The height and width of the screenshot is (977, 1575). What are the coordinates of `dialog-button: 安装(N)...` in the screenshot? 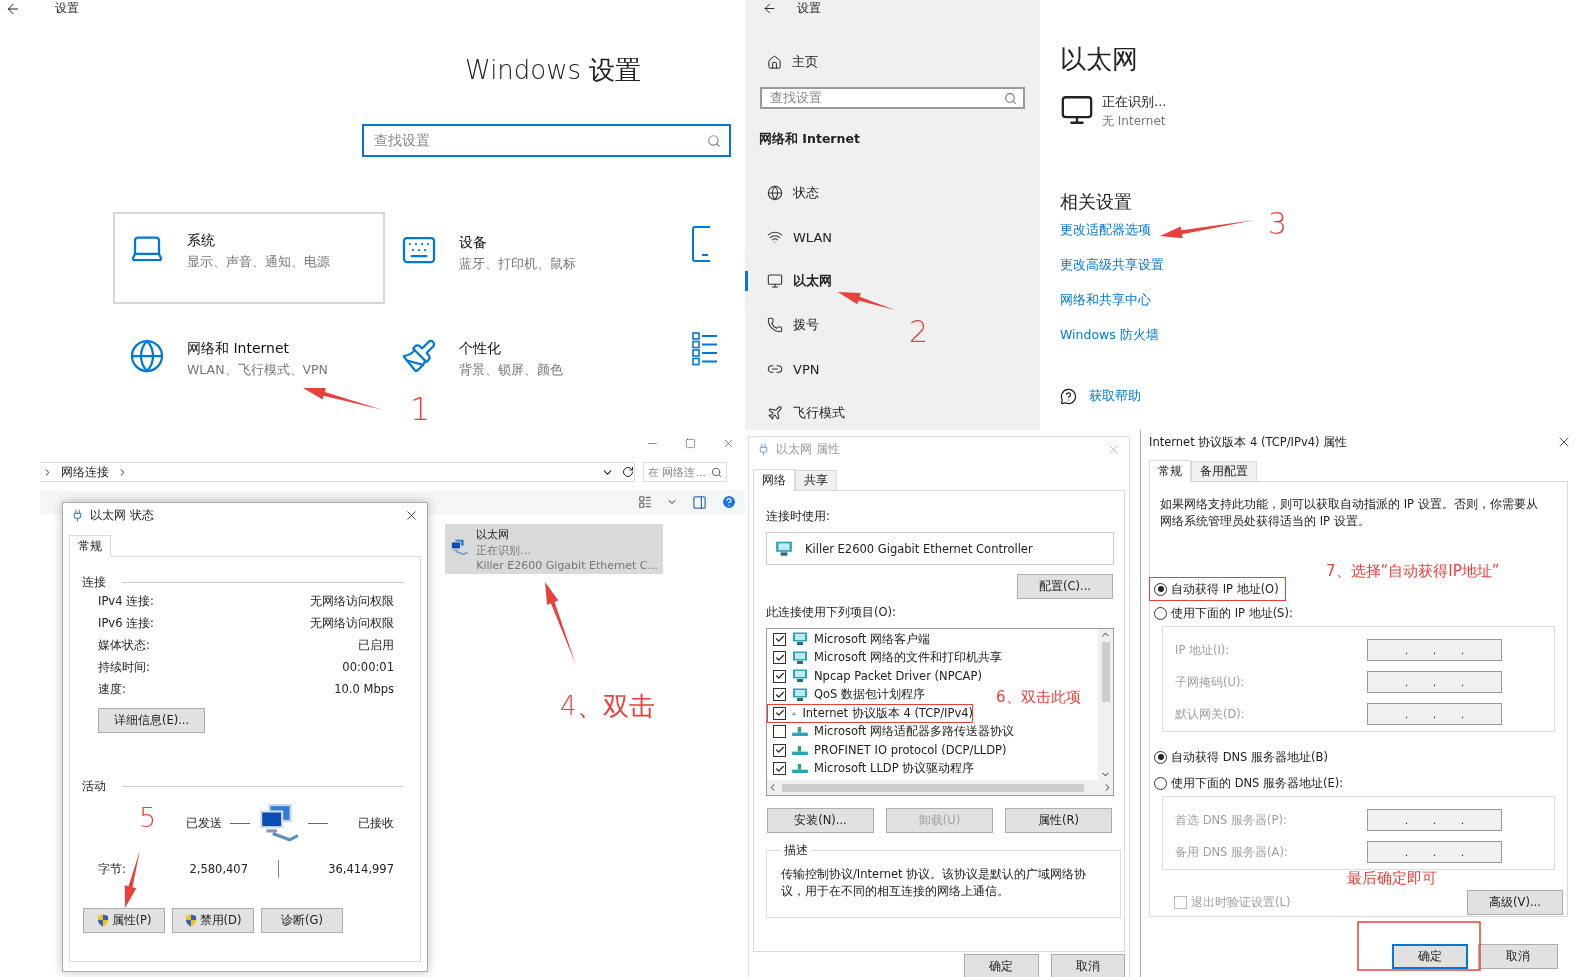 It's located at (820, 820).